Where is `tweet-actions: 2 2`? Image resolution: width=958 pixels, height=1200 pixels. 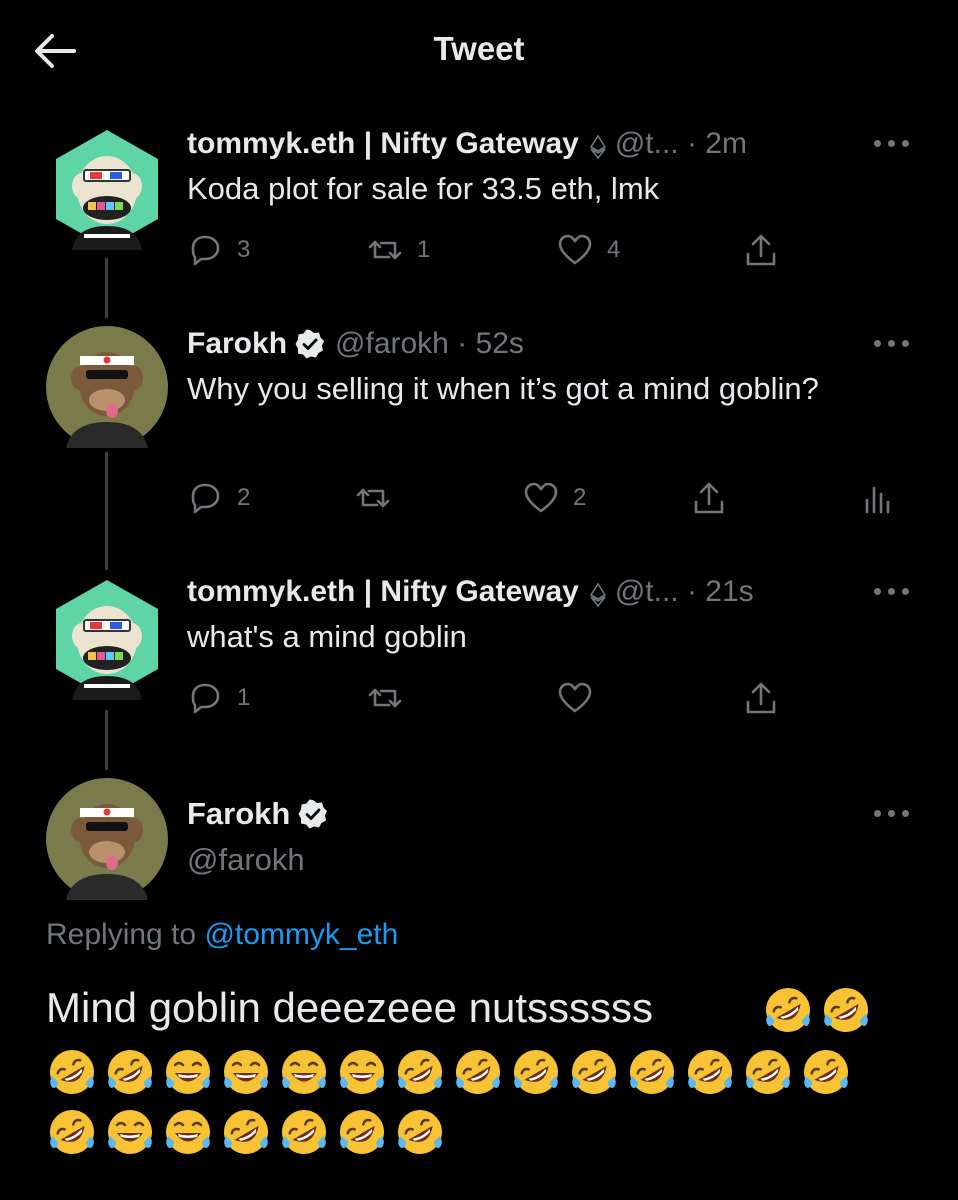 tweet-actions: 2 2 is located at coordinates (547, 498).